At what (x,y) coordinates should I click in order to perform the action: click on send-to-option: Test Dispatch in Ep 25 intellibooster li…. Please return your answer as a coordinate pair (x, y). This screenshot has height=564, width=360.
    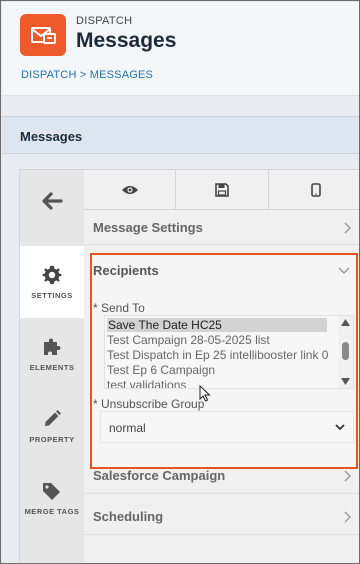
    Looking at the image, I should click on (217, 355).